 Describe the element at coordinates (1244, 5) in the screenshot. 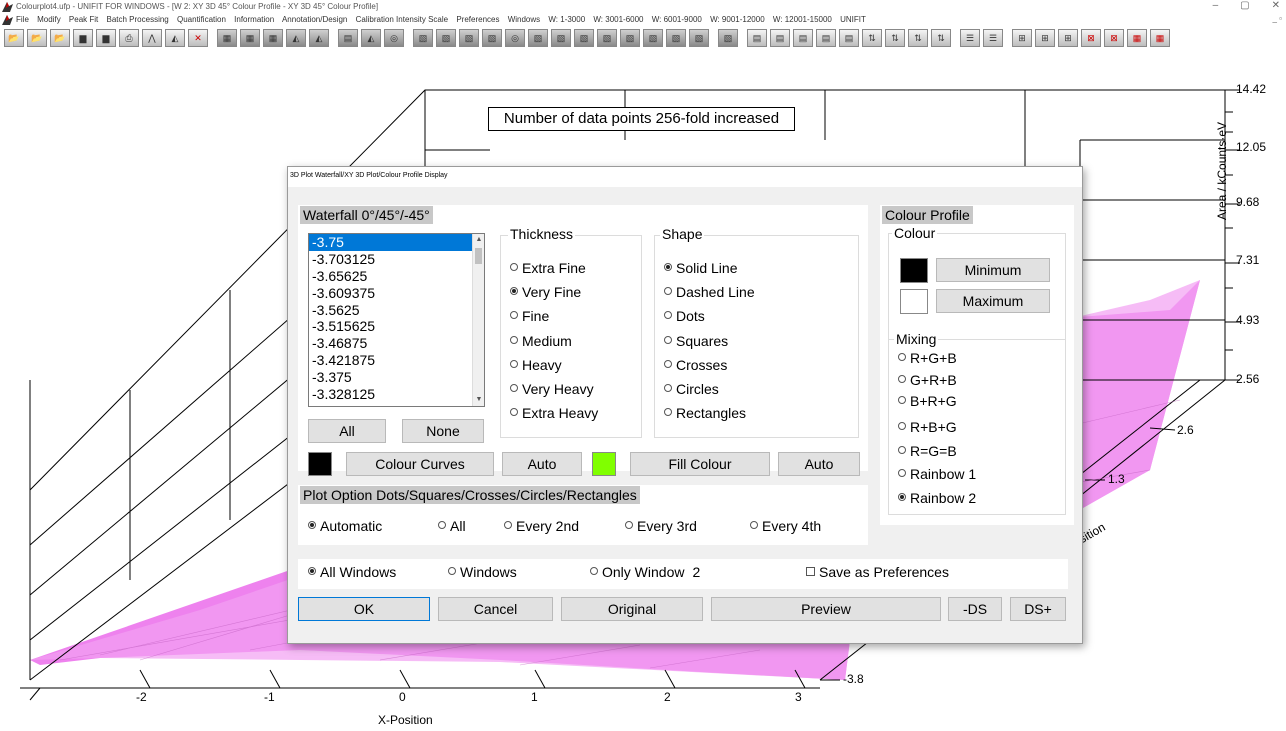

I see `maximize-button: ▢` at that location.